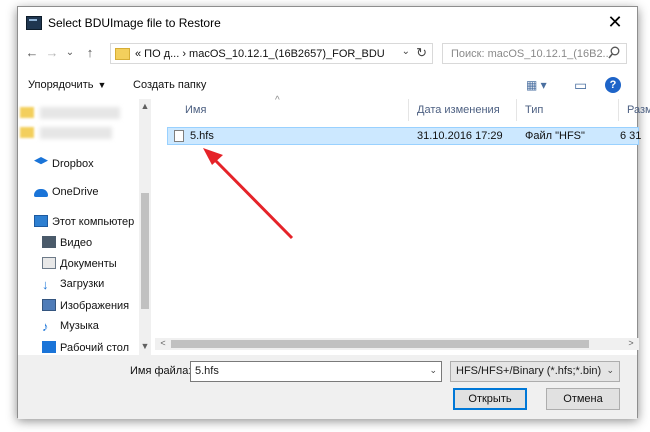  I want to click on sidebar-item-label: Этот компьютер, so click(93, 222).